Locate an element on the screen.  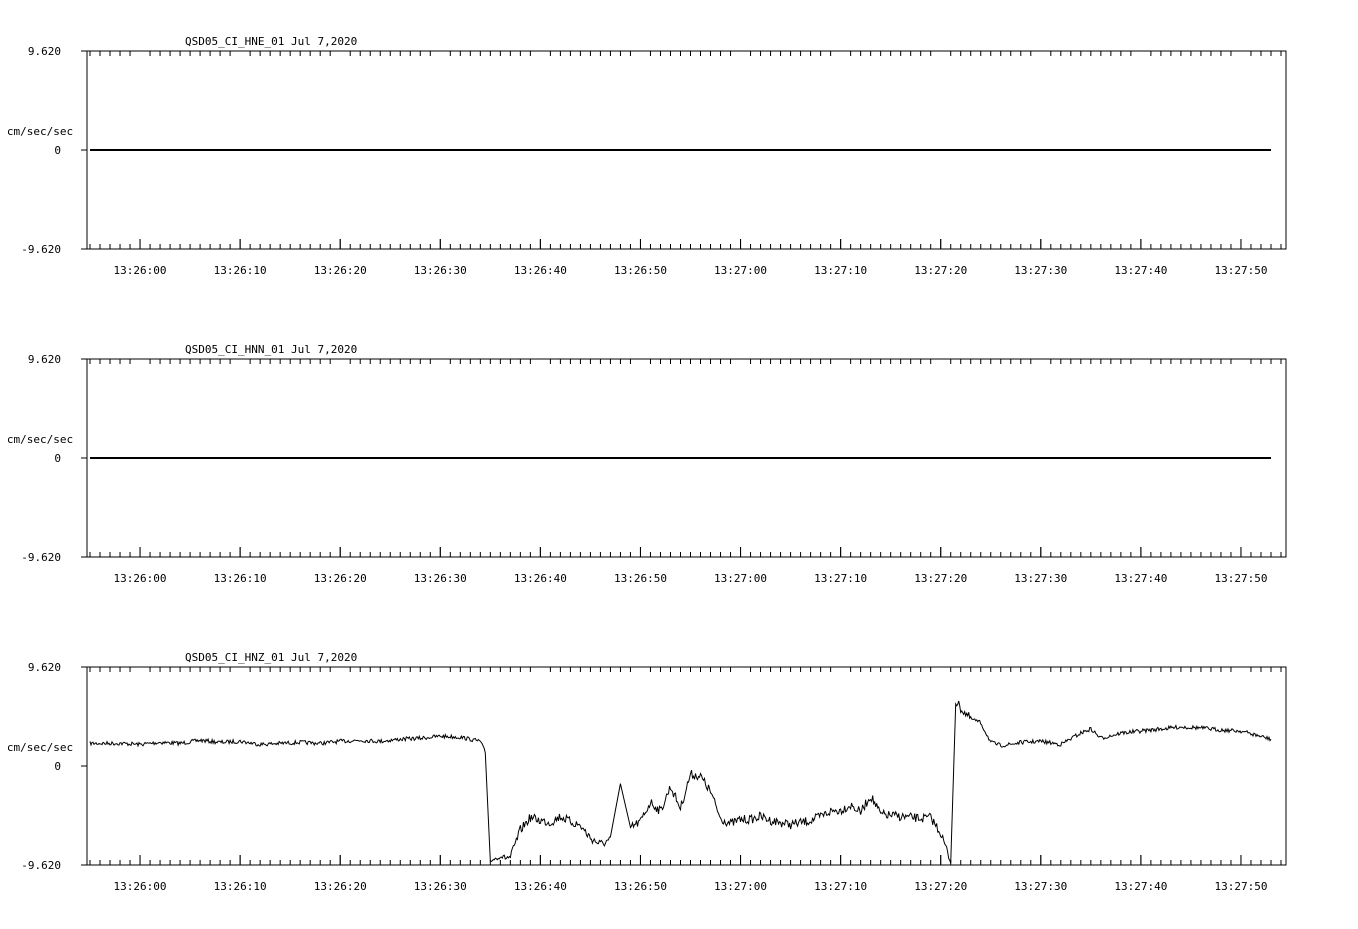
panel-title: QSD05_CI_HNE_01 Jul 7,2020 is located at coordinates (271, 41).